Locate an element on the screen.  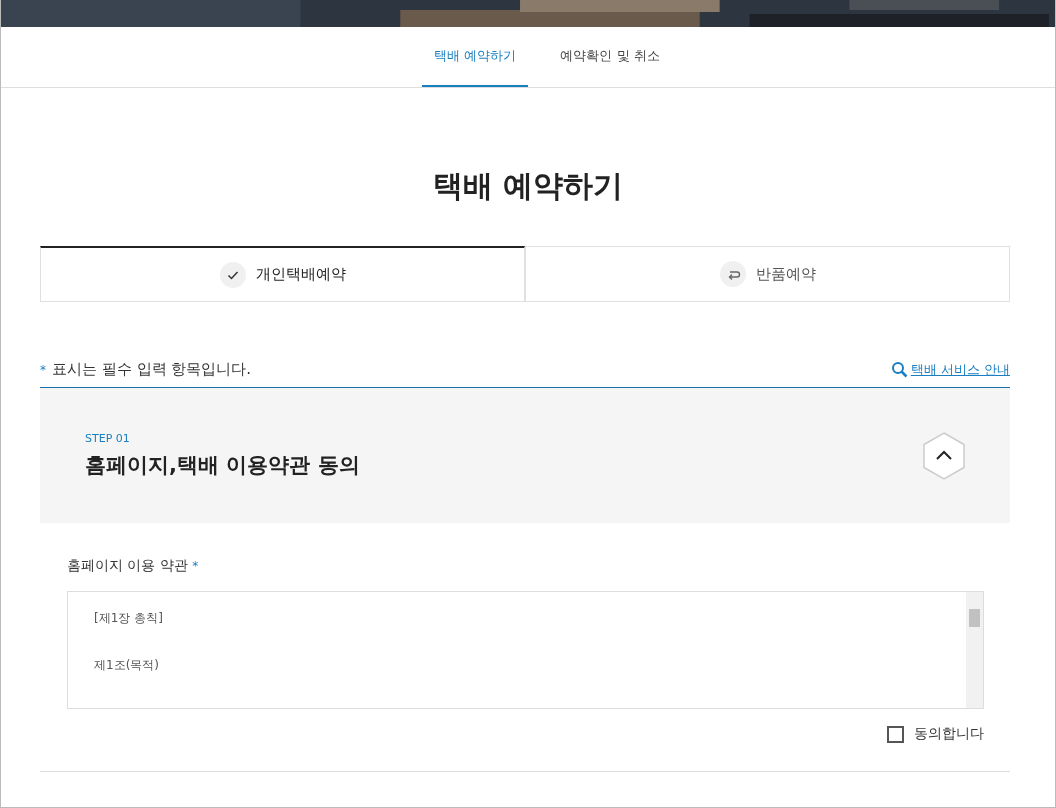
step-number: STEP 01 is located at coordinates (108, 438).